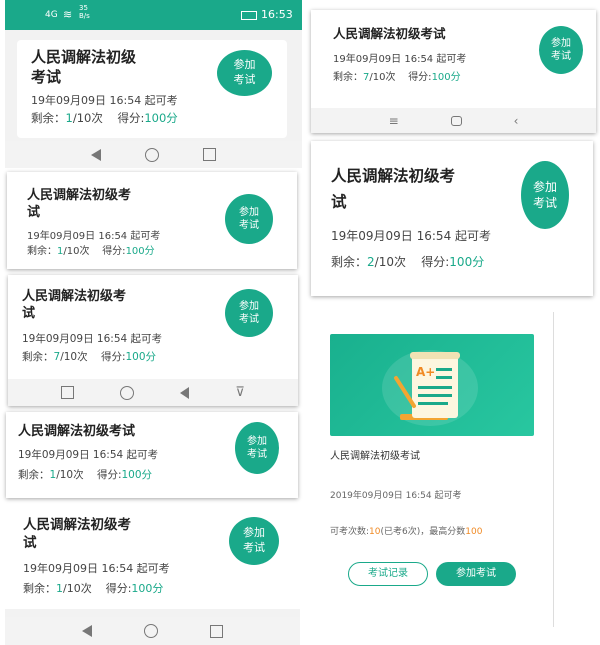 Image resolution: width=600 pixels, height=645 pixels. Describe the element at coordinates (394, 121) in the screenshot. I see `menu-icon: ≡` at that location.